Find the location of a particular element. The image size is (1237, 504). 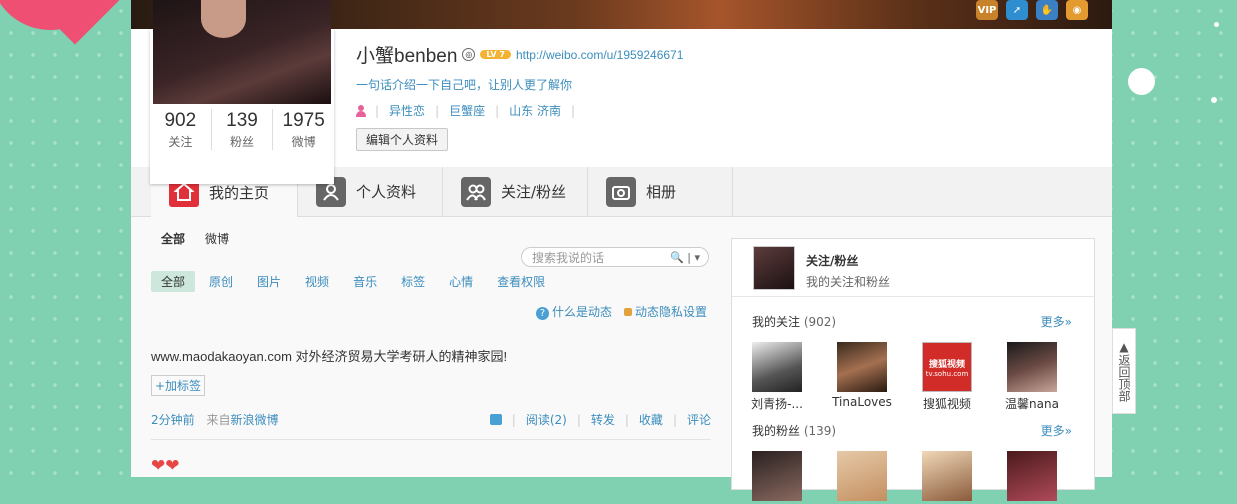

tab-label: 相册 is located at coordinates (661, 192).